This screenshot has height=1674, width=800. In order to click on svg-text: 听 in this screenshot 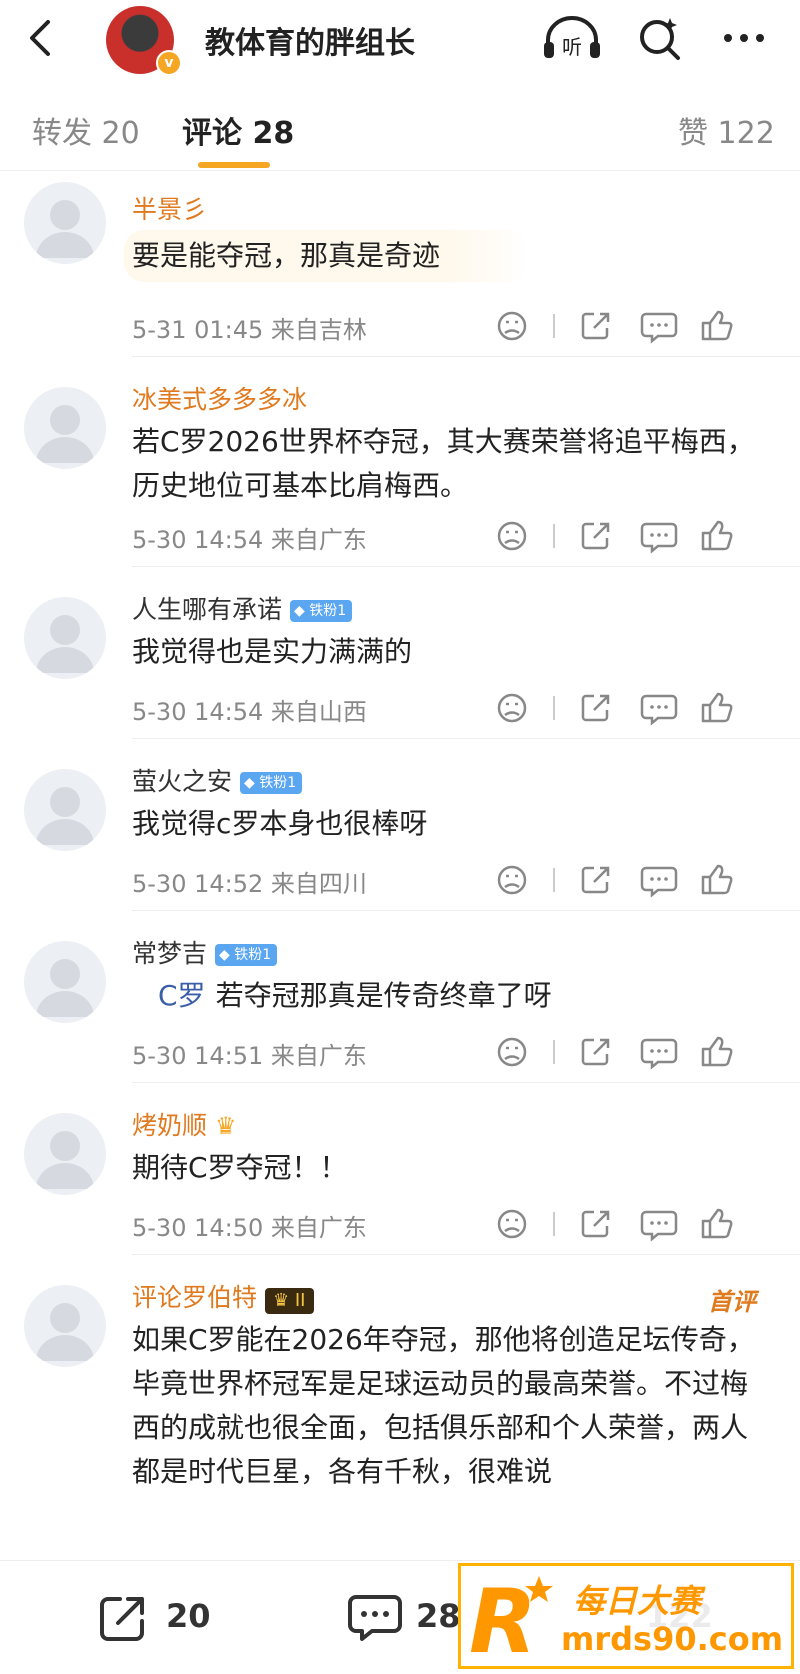, I will do `click(572, 47)`.